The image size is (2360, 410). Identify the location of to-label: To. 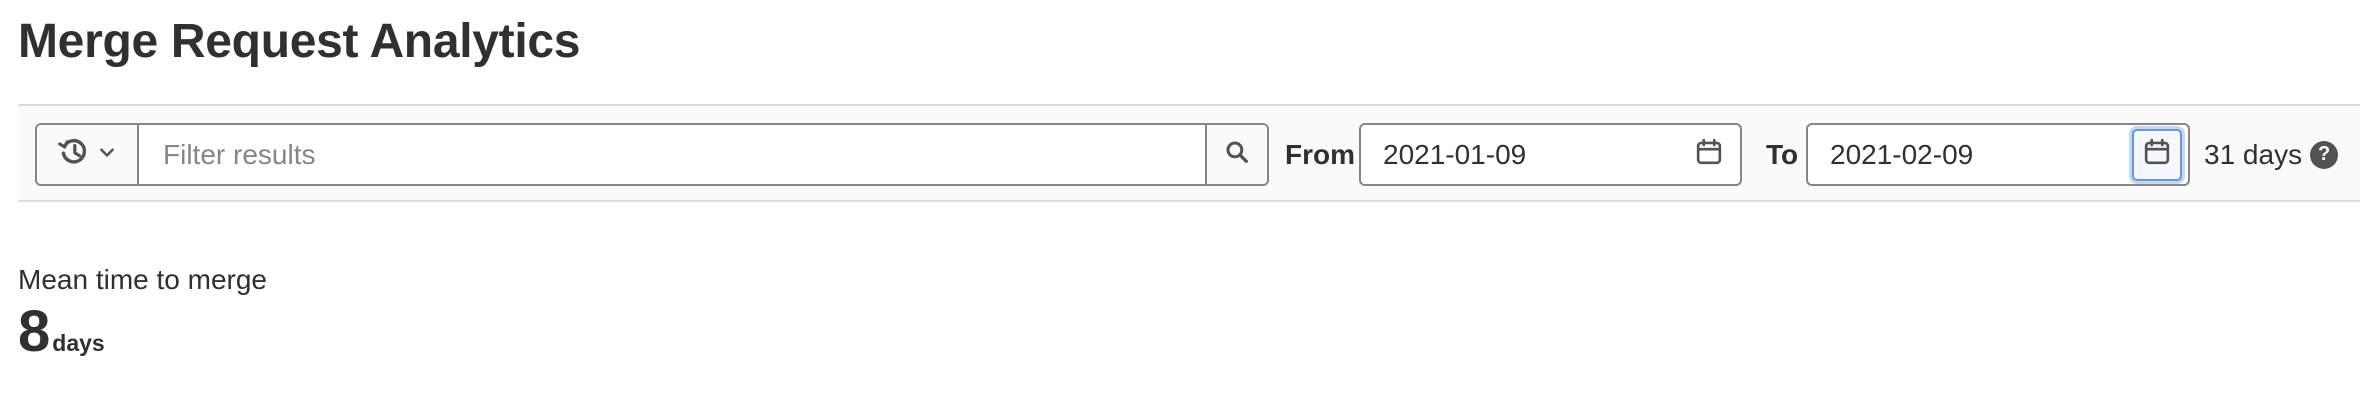
(1782, 154).